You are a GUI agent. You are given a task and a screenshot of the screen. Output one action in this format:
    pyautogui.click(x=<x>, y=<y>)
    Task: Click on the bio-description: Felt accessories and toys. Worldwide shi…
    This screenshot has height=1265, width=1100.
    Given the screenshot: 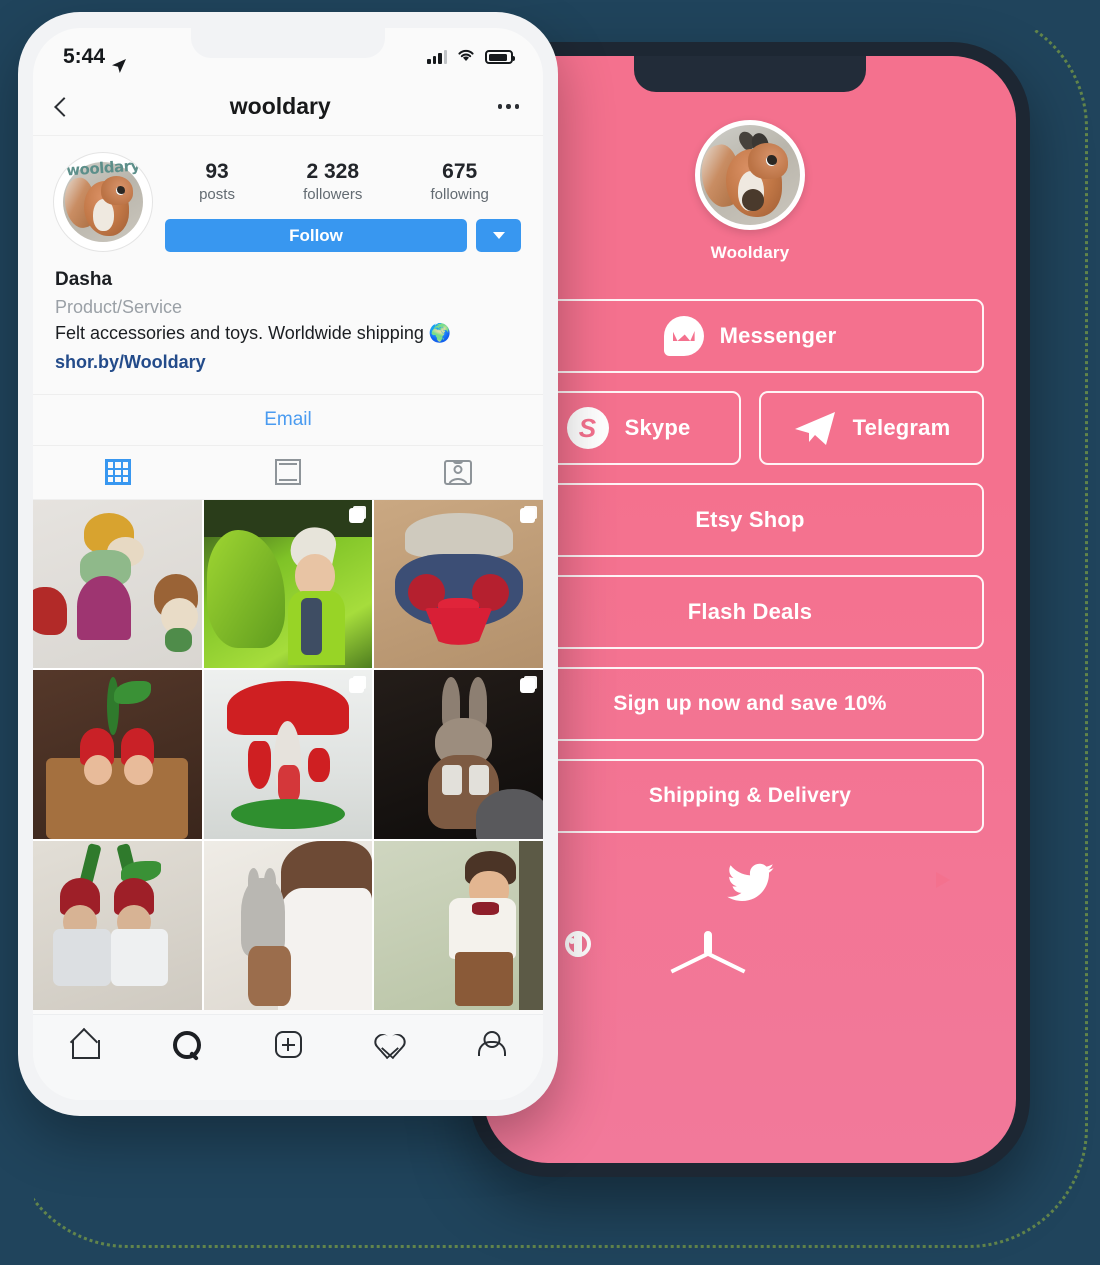 What is the action you would take?
    pyautogui.click(x=253, y=332)
    